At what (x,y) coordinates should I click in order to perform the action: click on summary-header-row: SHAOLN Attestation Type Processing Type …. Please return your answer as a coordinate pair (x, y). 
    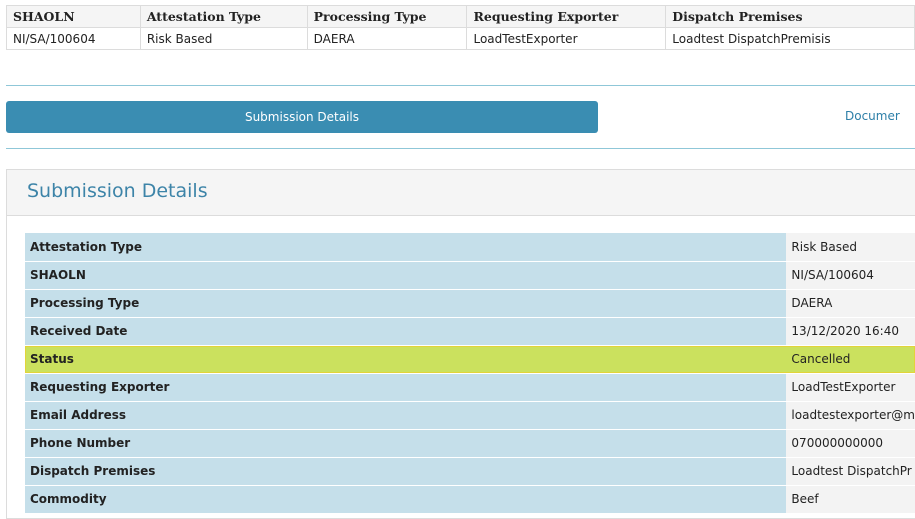
    Looking at the image, I should click on (460, 16).